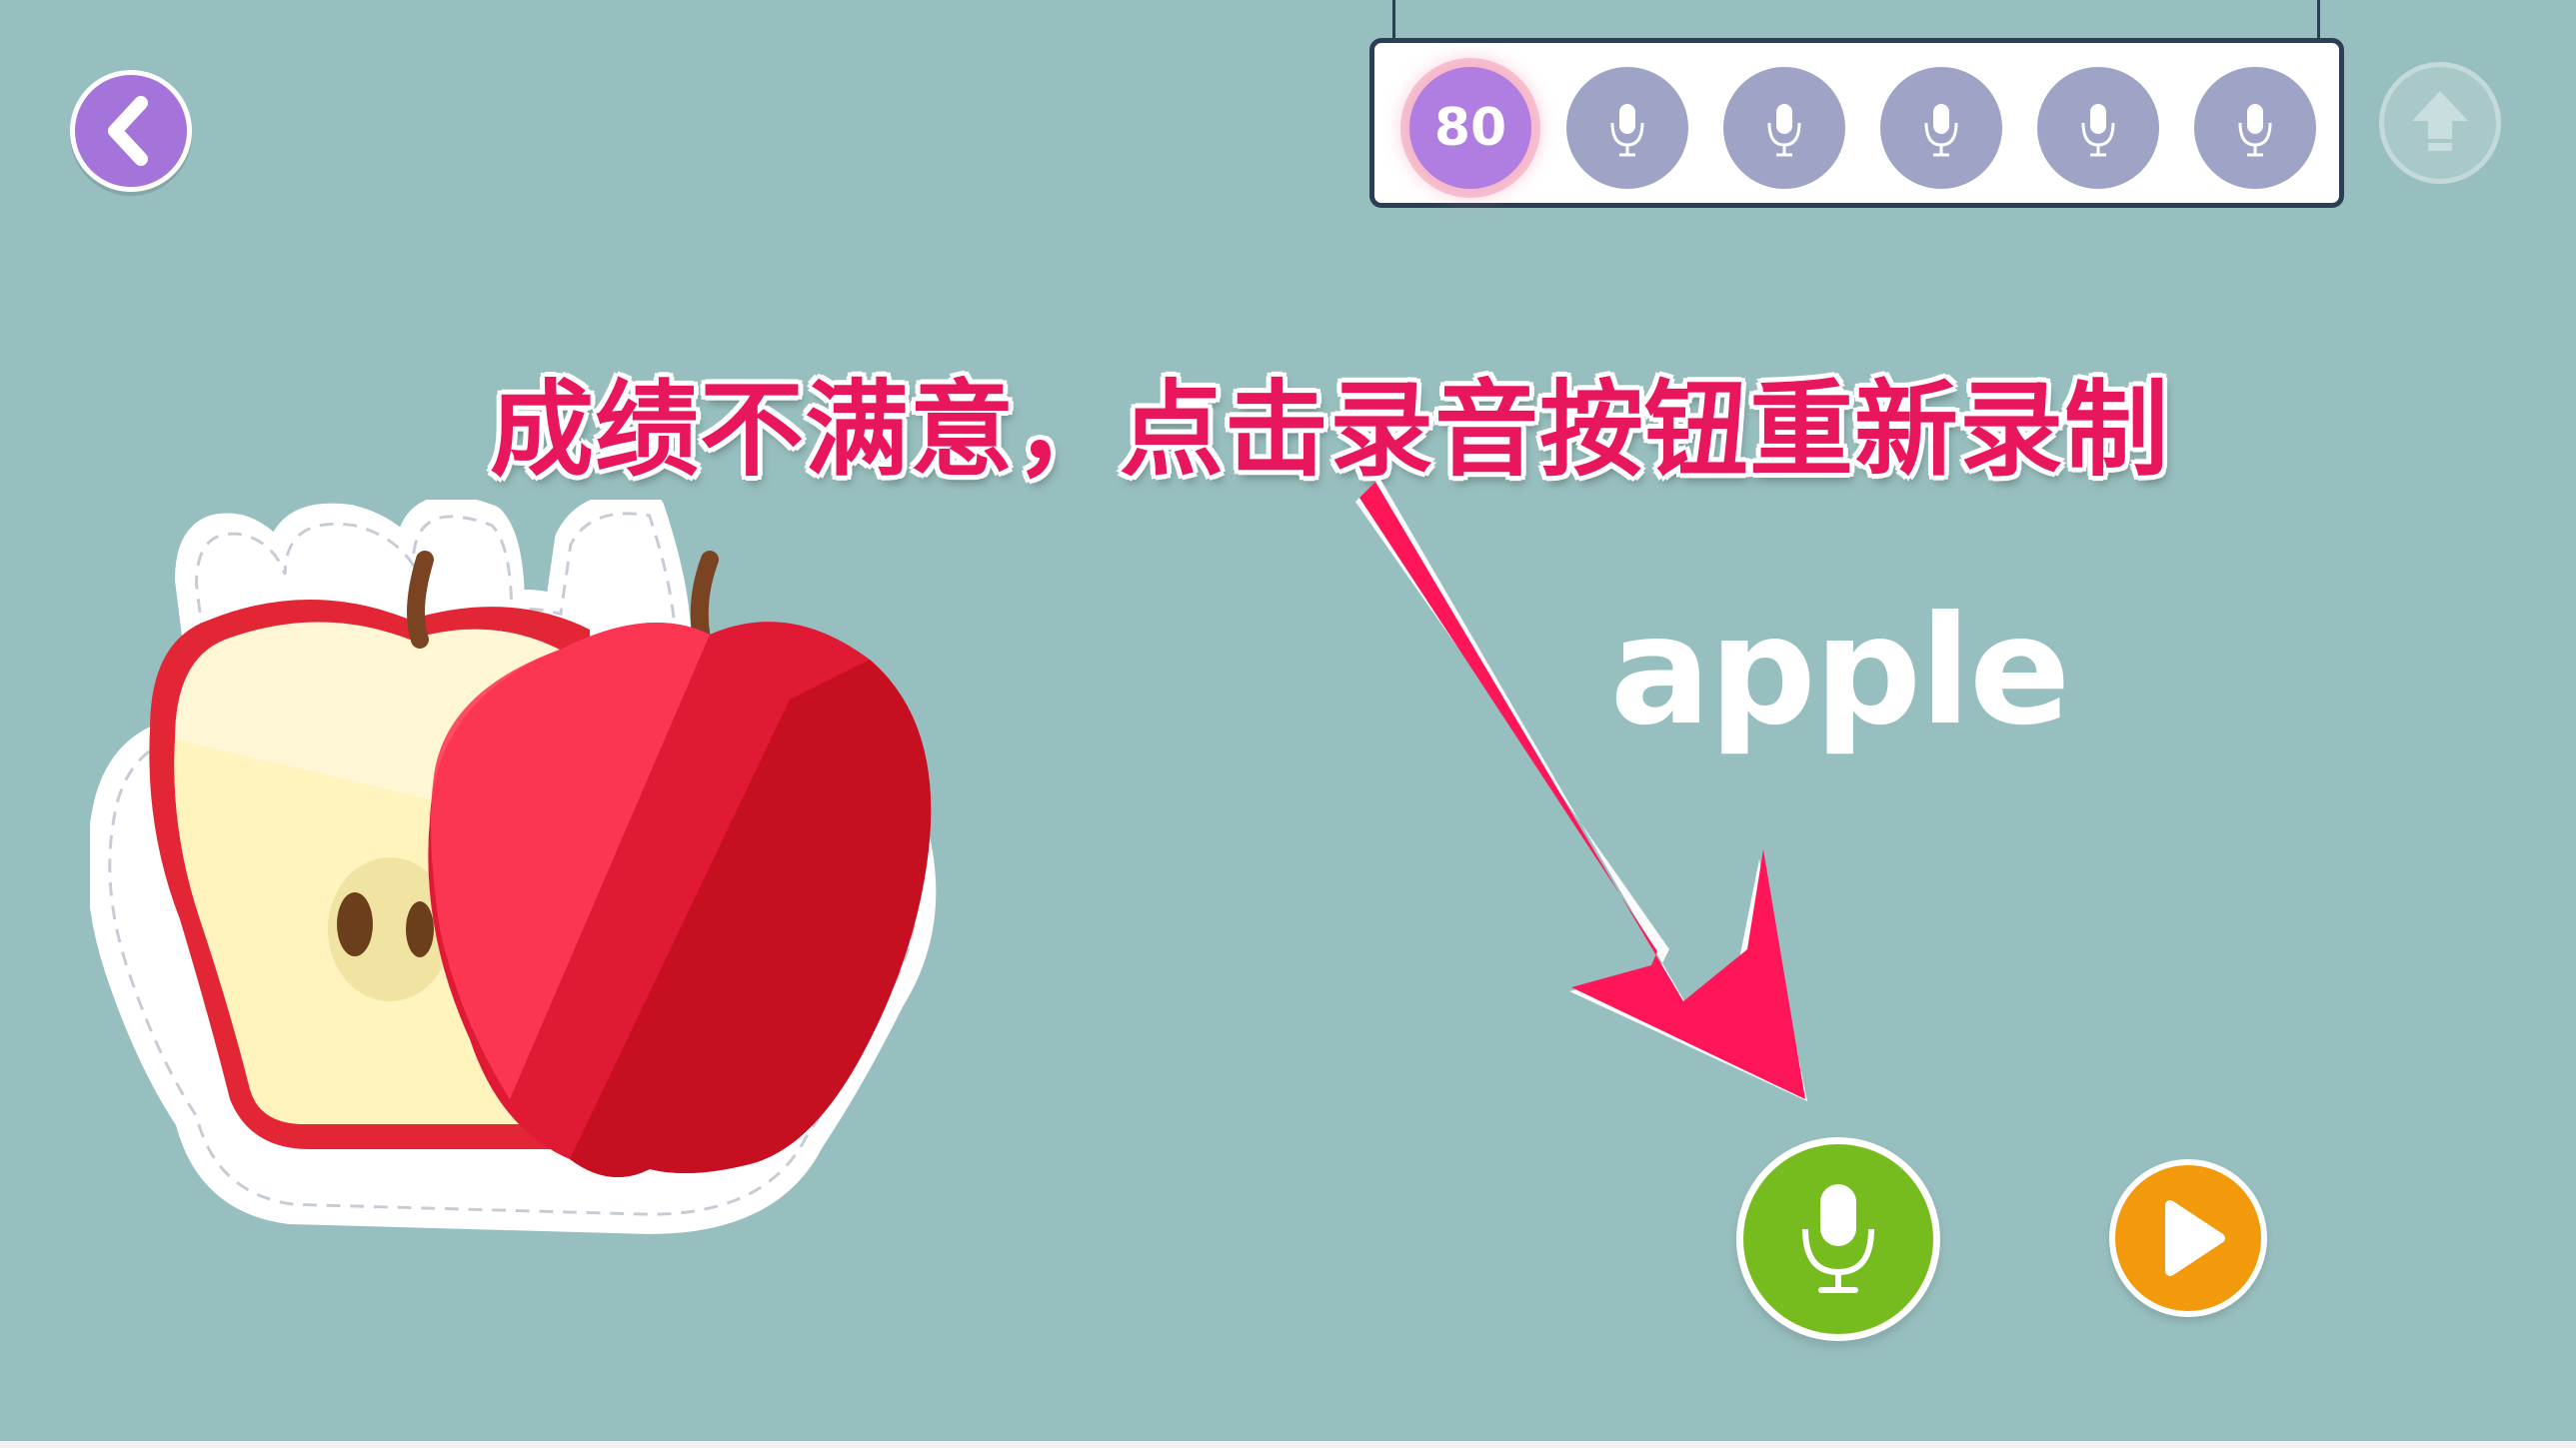 The height and width of the screenshot is (1448, 2576). I want to click on upload-button, so click(2440, 123).